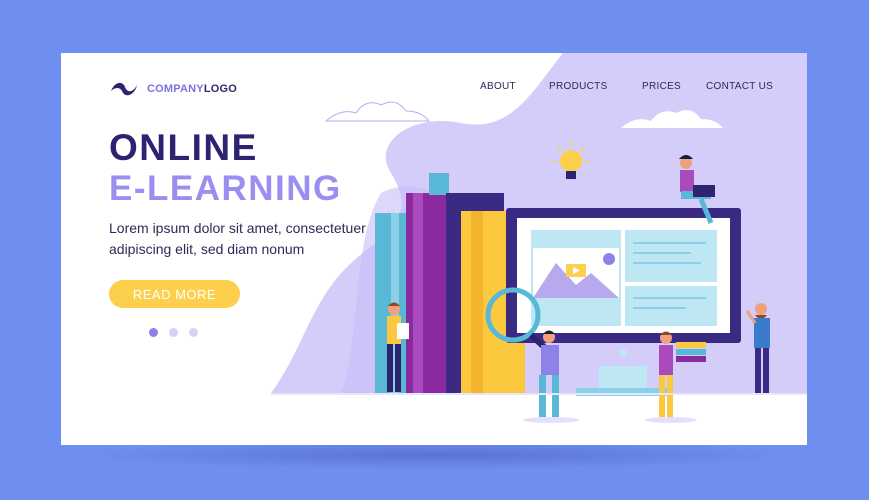  What do you see at coordinates (675, 377) in the screenshot?
I see `person-books` at bounding box center [675, 377].